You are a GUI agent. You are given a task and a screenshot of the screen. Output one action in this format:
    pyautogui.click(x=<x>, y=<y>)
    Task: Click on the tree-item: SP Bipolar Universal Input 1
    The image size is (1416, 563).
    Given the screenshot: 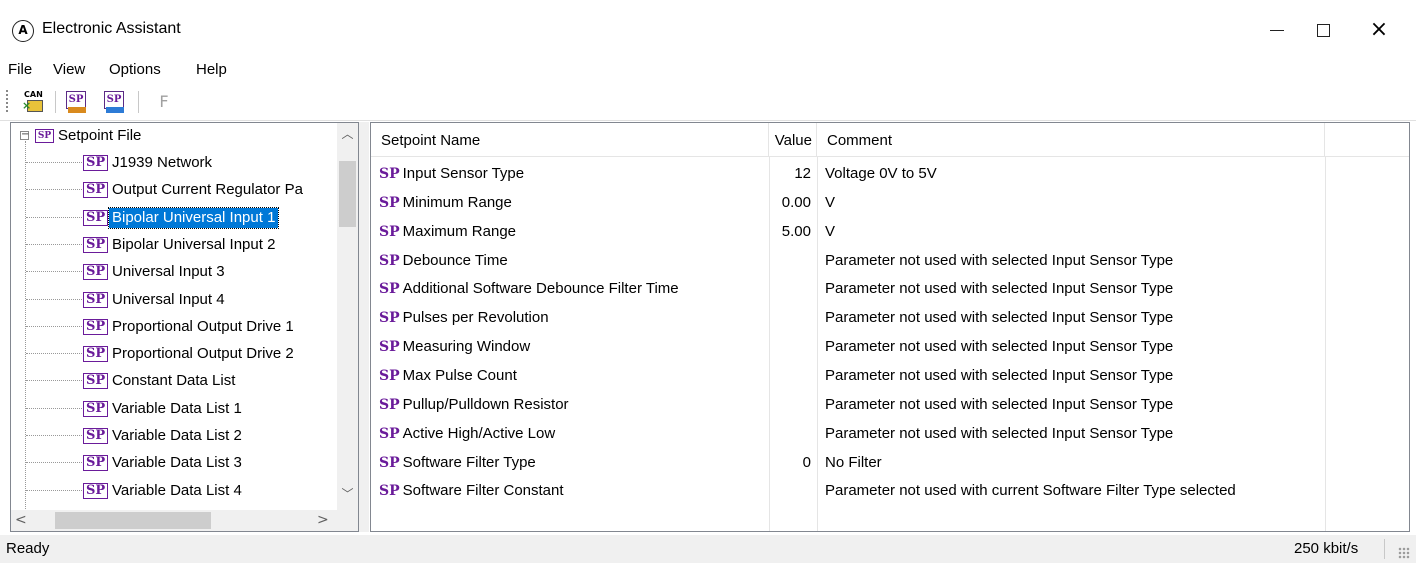 What is the action you would take?
    pyautogui.click(x=176, y=217)
    